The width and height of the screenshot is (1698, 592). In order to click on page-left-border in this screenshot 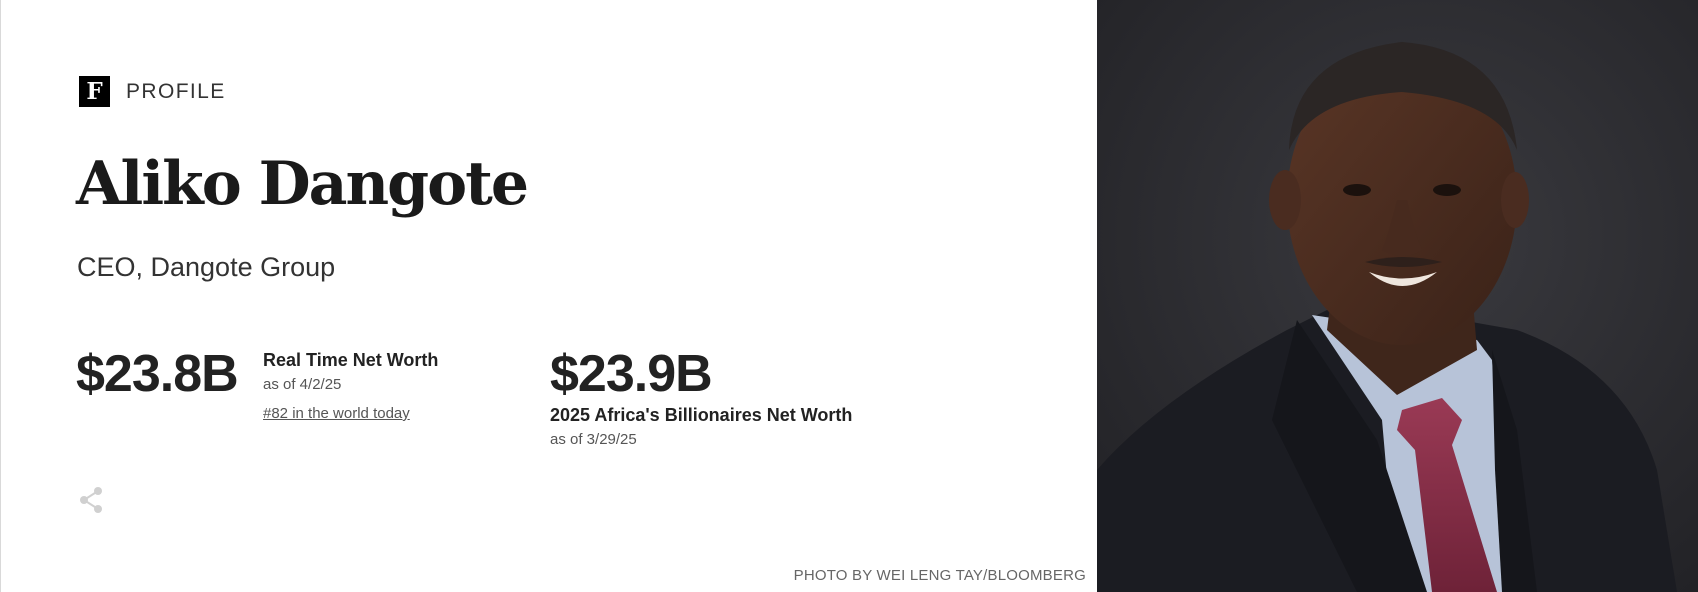, I will do `click(0, 296)`.